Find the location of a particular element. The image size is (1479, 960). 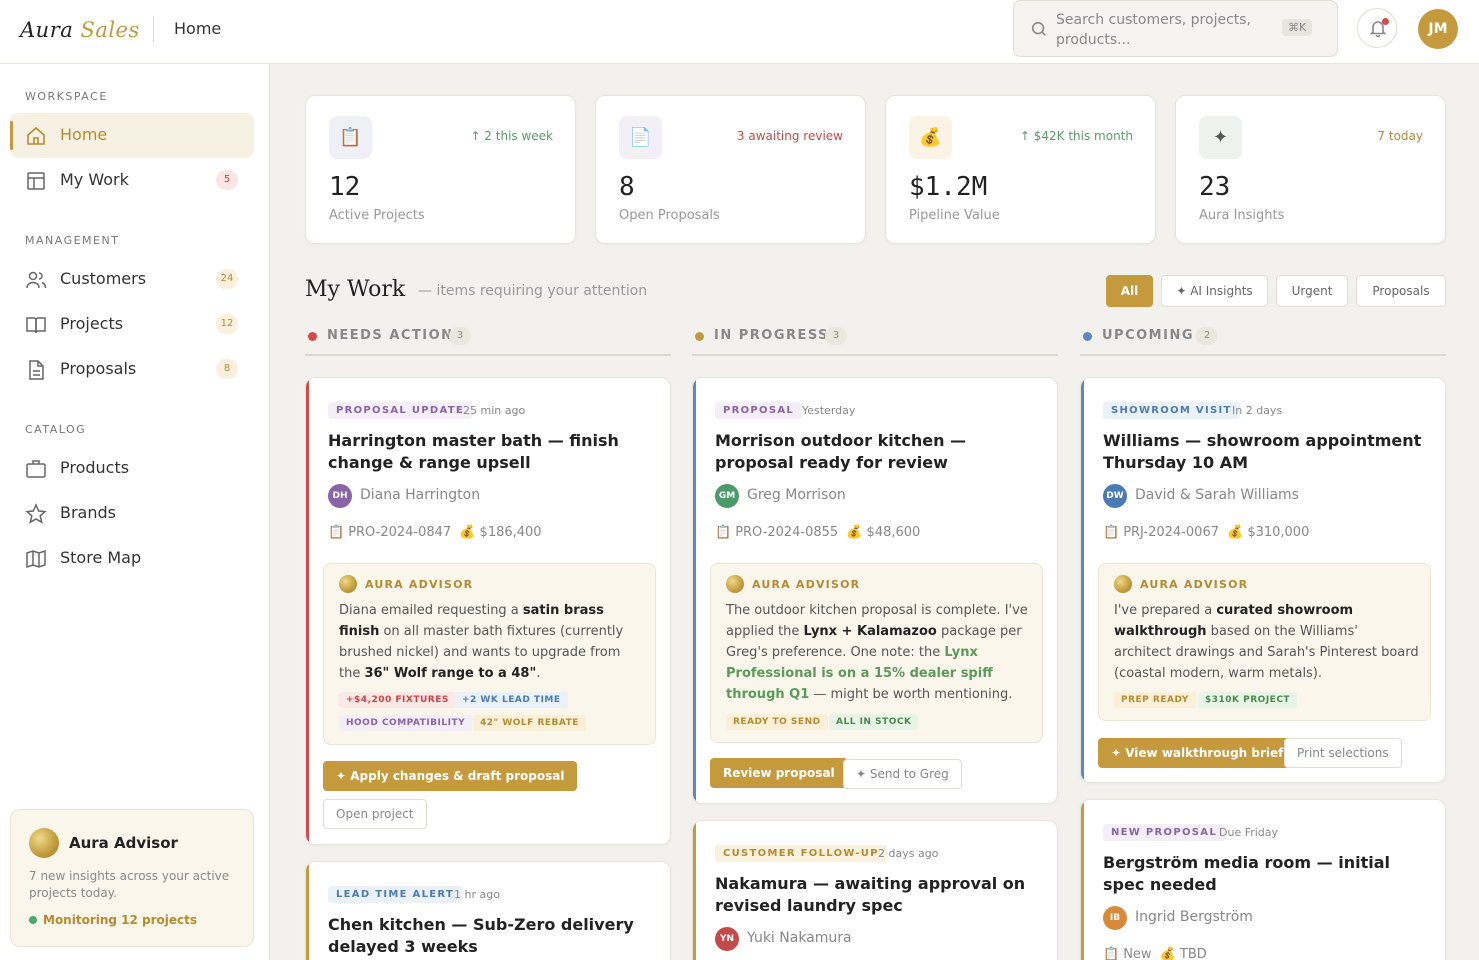

count-badge: 12 is located at coordinates (227, 324).